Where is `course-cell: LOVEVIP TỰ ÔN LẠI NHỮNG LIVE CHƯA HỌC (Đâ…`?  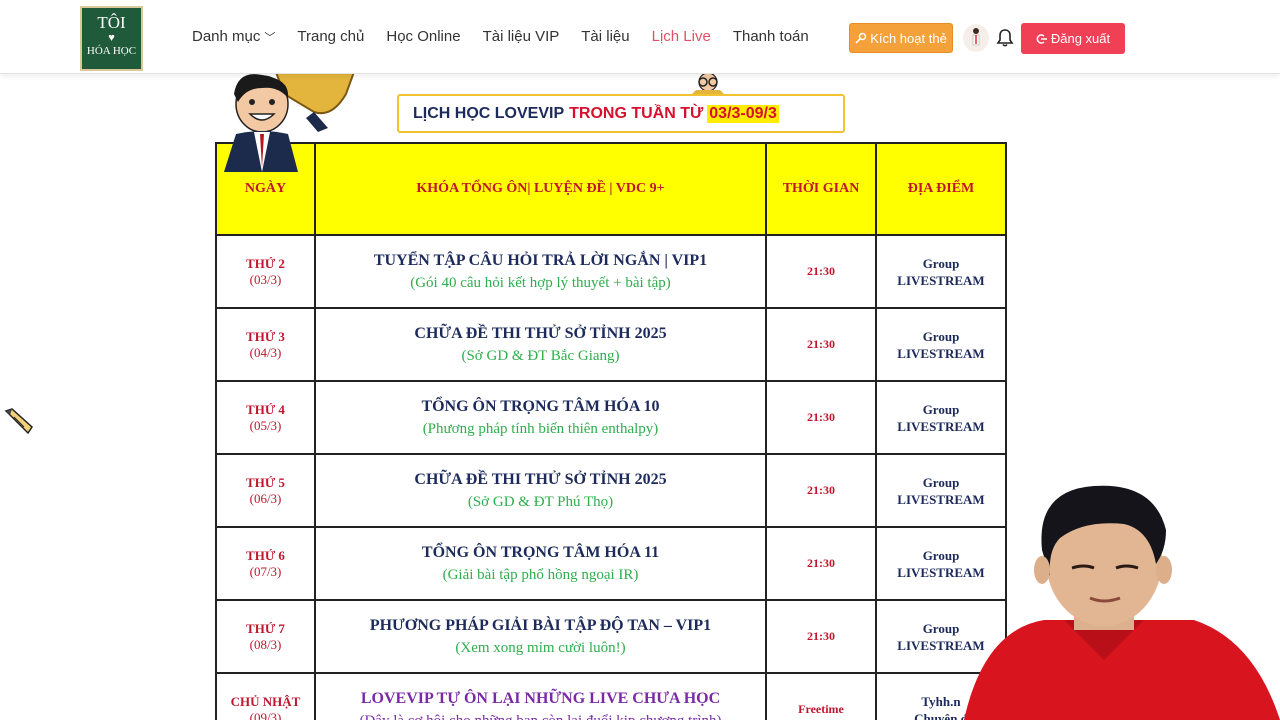
course-cell: LOVEVIP TỰ ÔN LẠI NHỮNG LIVE CHƯA HỌC (Đâ… is located at coordinates (540, 696).